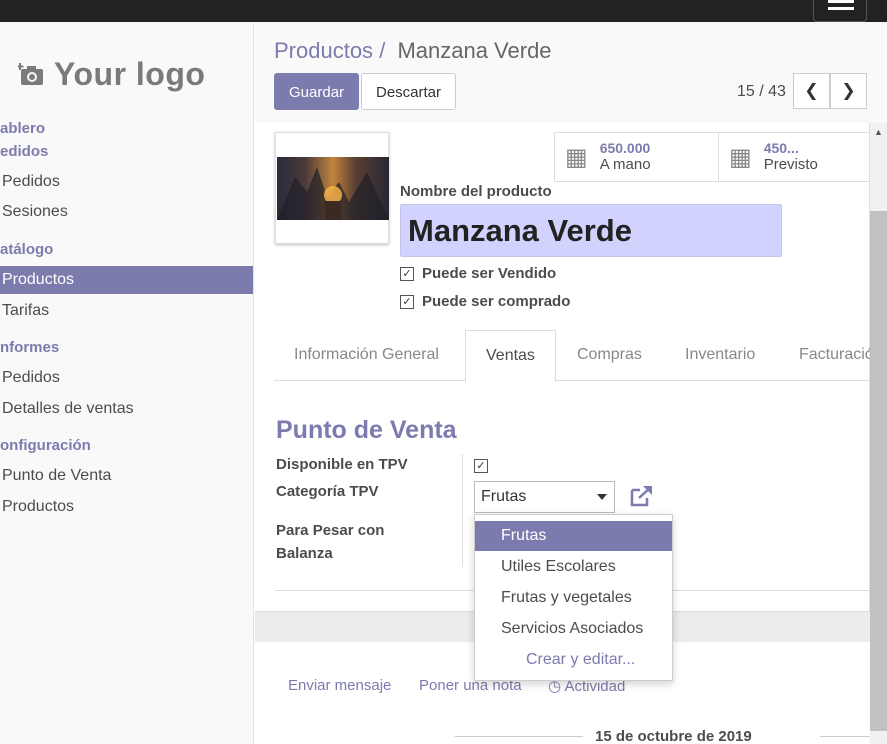 Image resolution: width=887 pixels, height=744 pixels. I want to click on sidebar-head-tablero: ablero, so click(22, 128).